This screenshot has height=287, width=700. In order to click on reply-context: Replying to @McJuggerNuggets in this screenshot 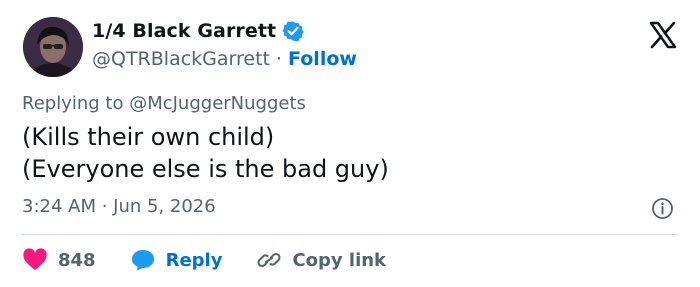, I will do `click(164, 103)`.